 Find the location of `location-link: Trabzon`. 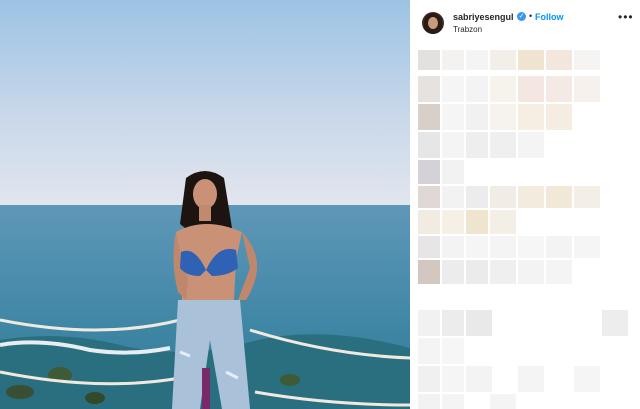

location-link: Trabzon is located at coordinates (467, 29).